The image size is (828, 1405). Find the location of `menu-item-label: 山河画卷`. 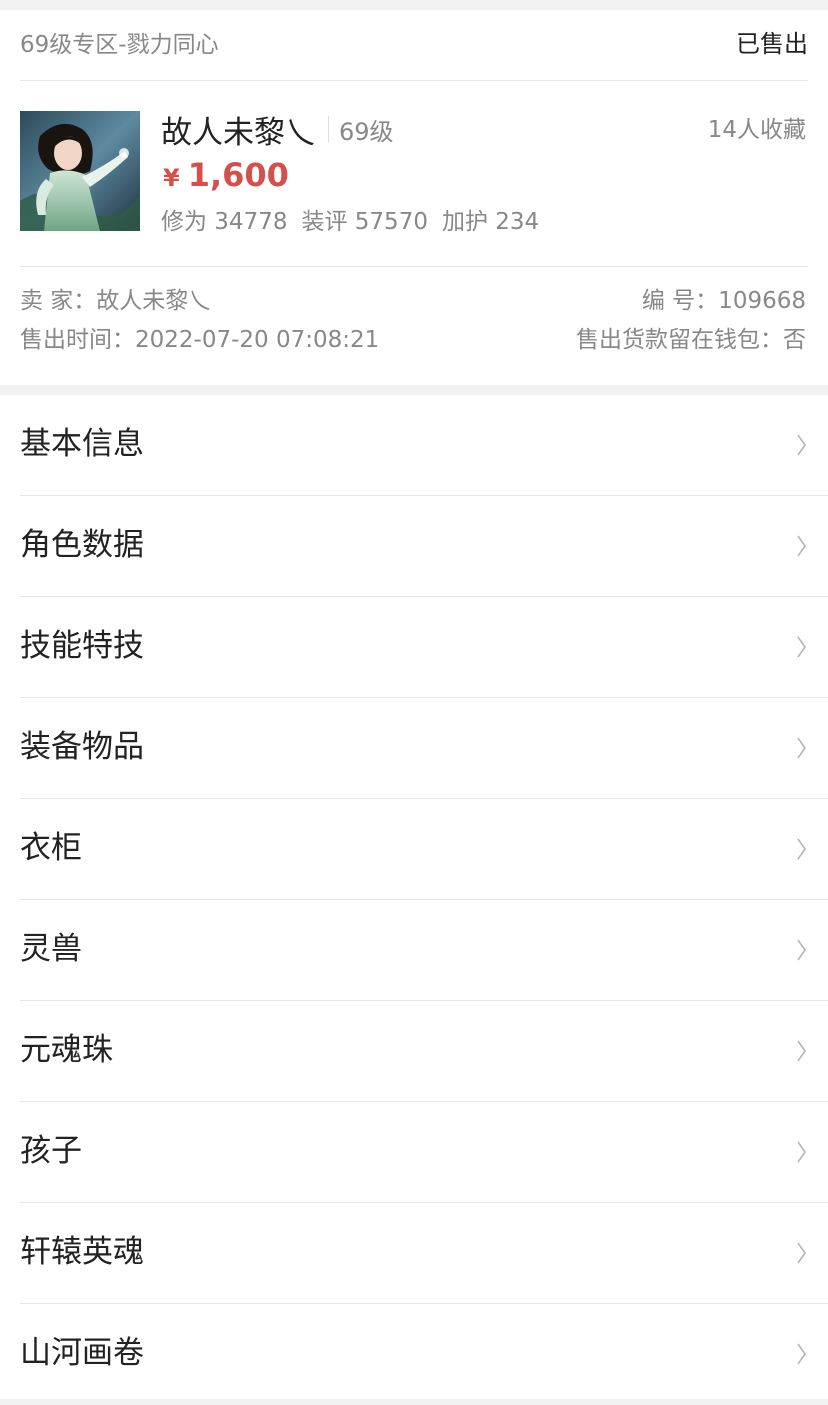

menu-item-label: 山河画卷 is located at coordinates (82, 1353).